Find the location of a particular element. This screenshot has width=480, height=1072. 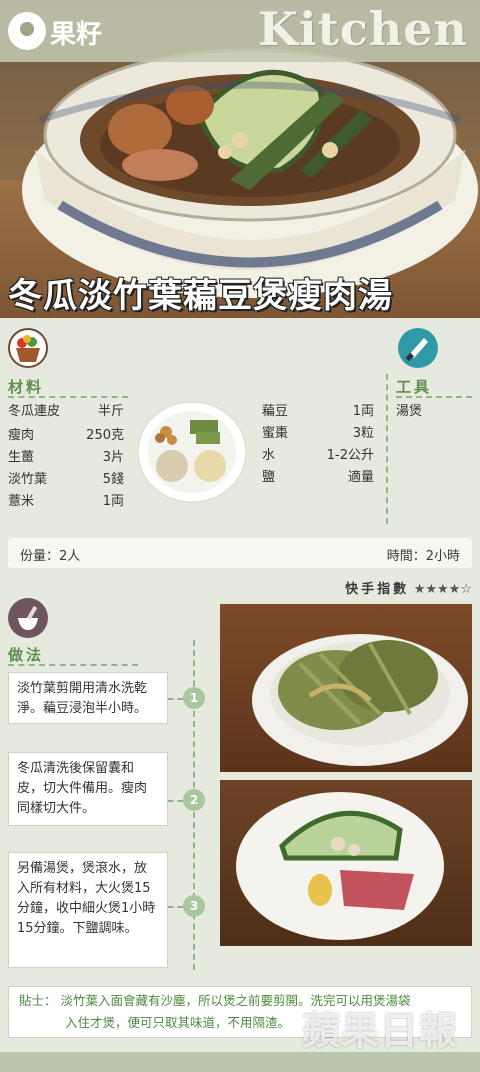

recipe-title: 冬瓜淡竹葉藊豆煲瘦肉湯 is located at coordinates (200, 296).